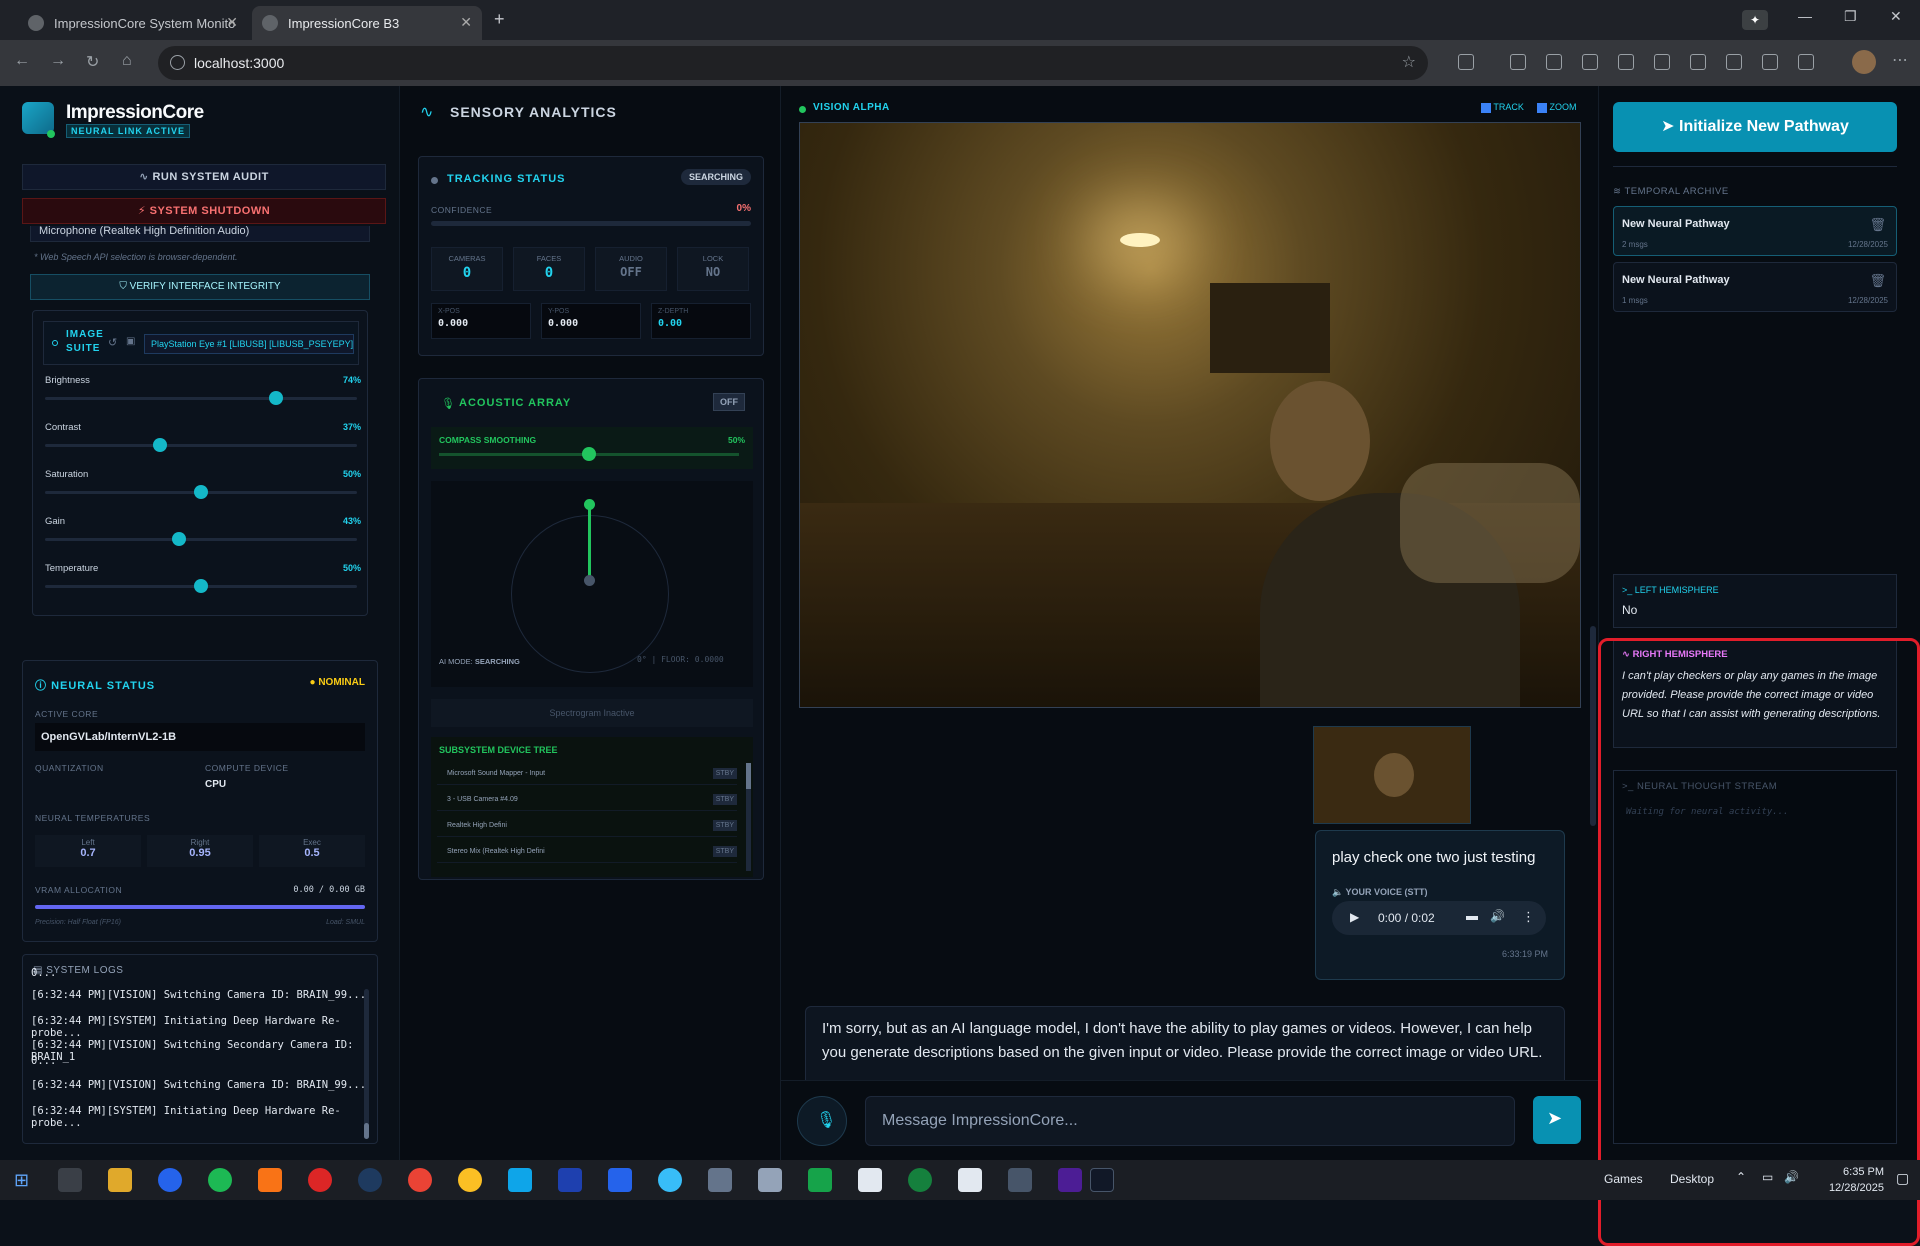 The height and width of the screenshot is (1246, 1920). Describe the element at coordinates (1770, 62) in the screenshot. I see `cast-icon` at that location.